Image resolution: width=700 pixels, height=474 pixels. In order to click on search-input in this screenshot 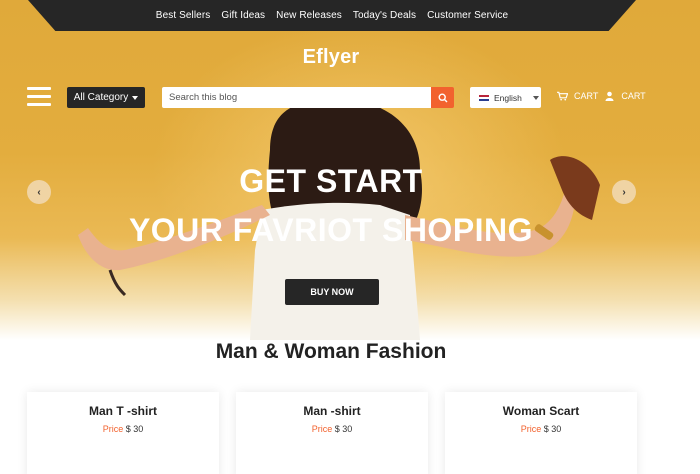, I will do `click(296, 97)`.